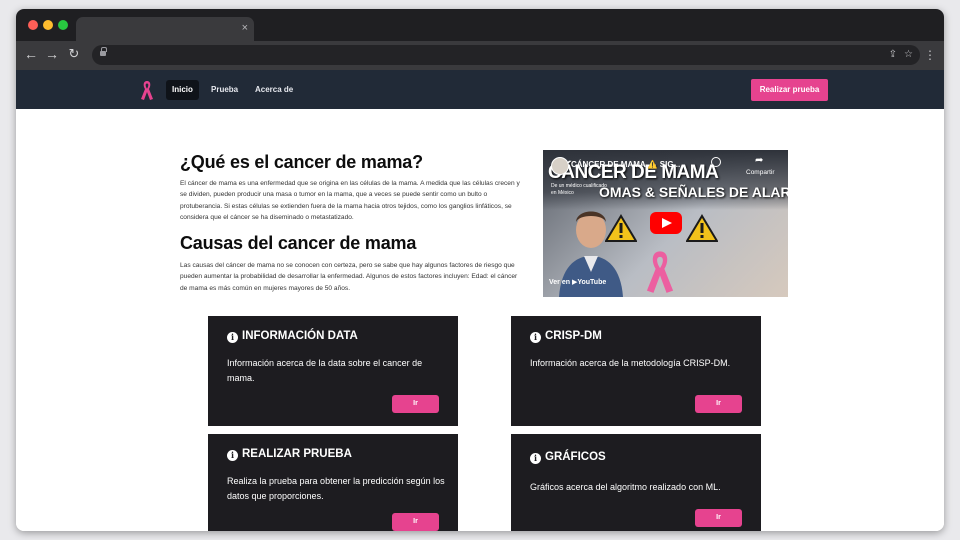  I want to click on card-title: i REALIZAR PRUEBA, so click(289, 454).